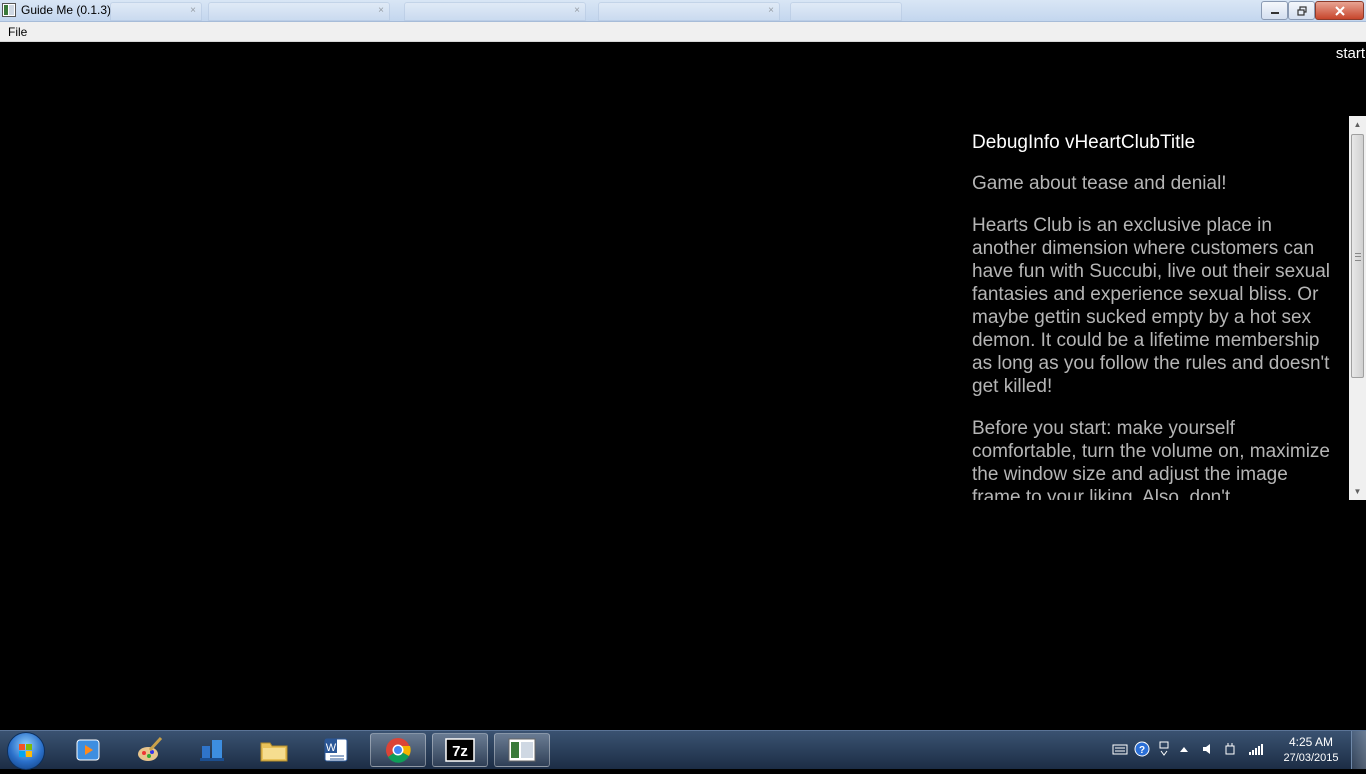 Image resolution: width=1366 pixels, height=774 pixels. I want to click on svg-text: W, so click(331, 748).